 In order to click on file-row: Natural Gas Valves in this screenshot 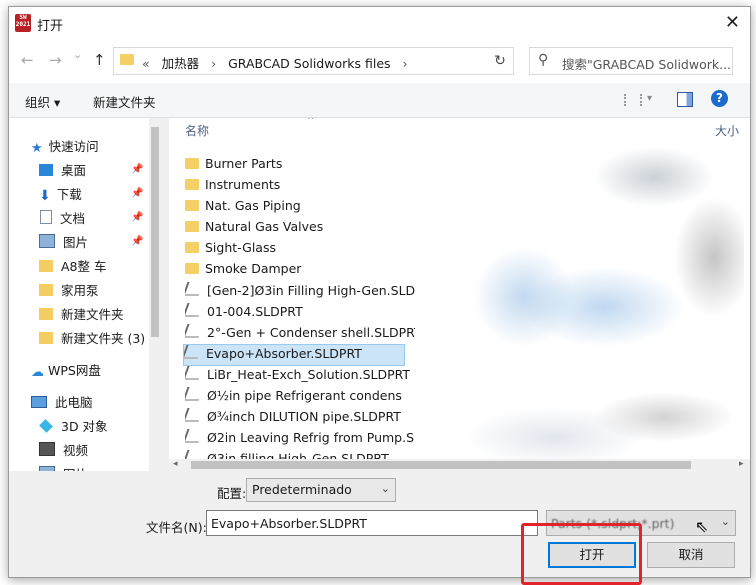, I will do `click(300, 229)`.